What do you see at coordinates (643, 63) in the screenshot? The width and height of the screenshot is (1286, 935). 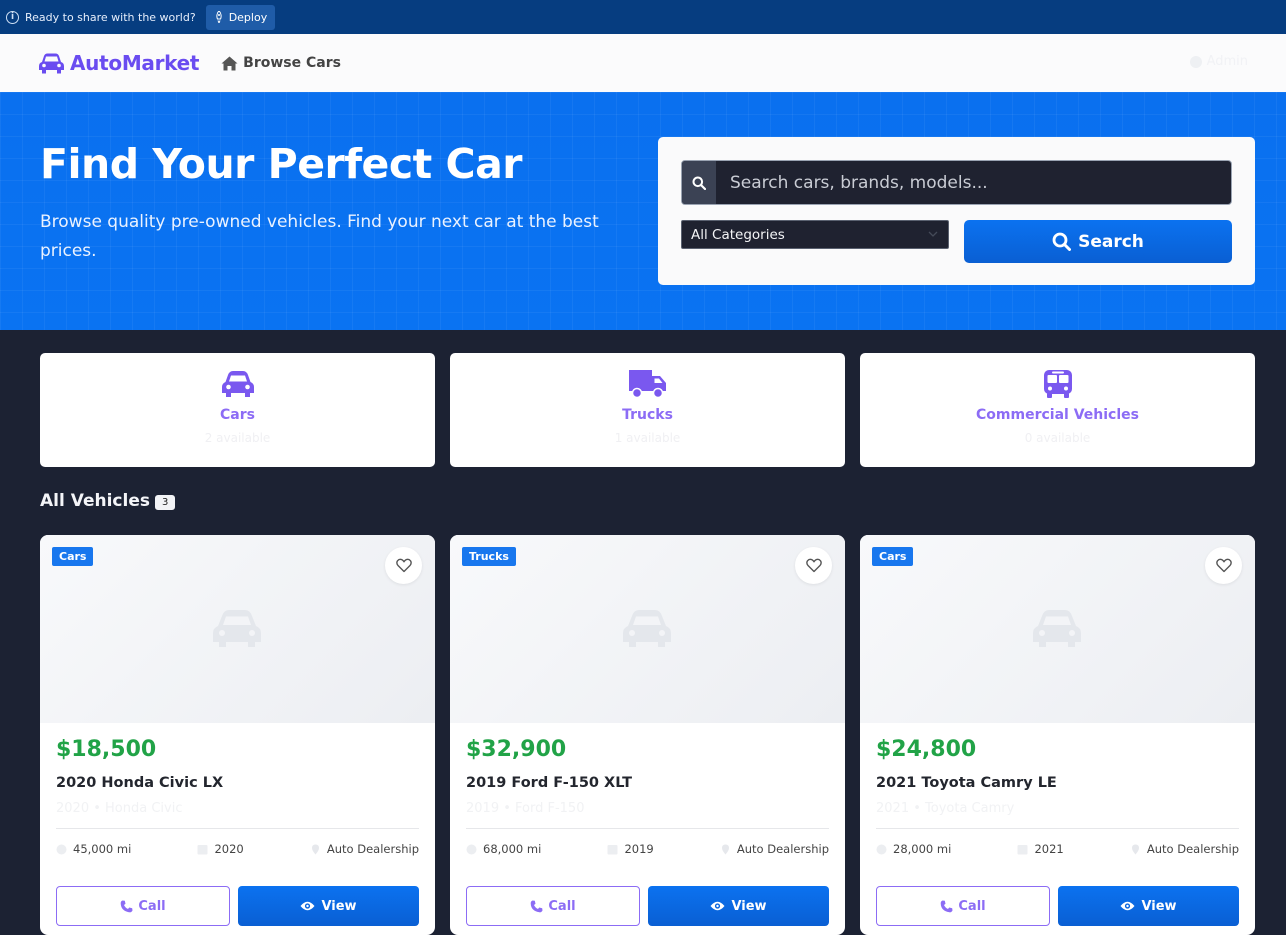 I see `navbar: AutoMarket Browse Cars Admin` at bounding box center [643, 63].